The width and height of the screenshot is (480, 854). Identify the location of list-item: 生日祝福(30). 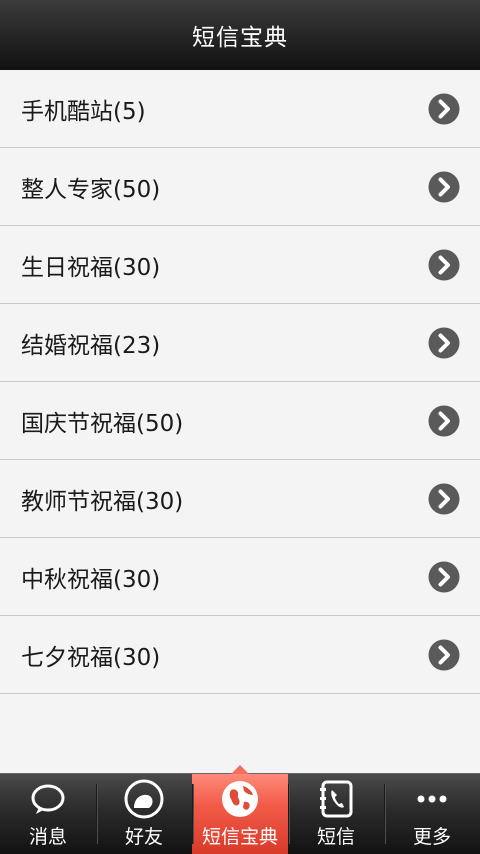
(240, 265).